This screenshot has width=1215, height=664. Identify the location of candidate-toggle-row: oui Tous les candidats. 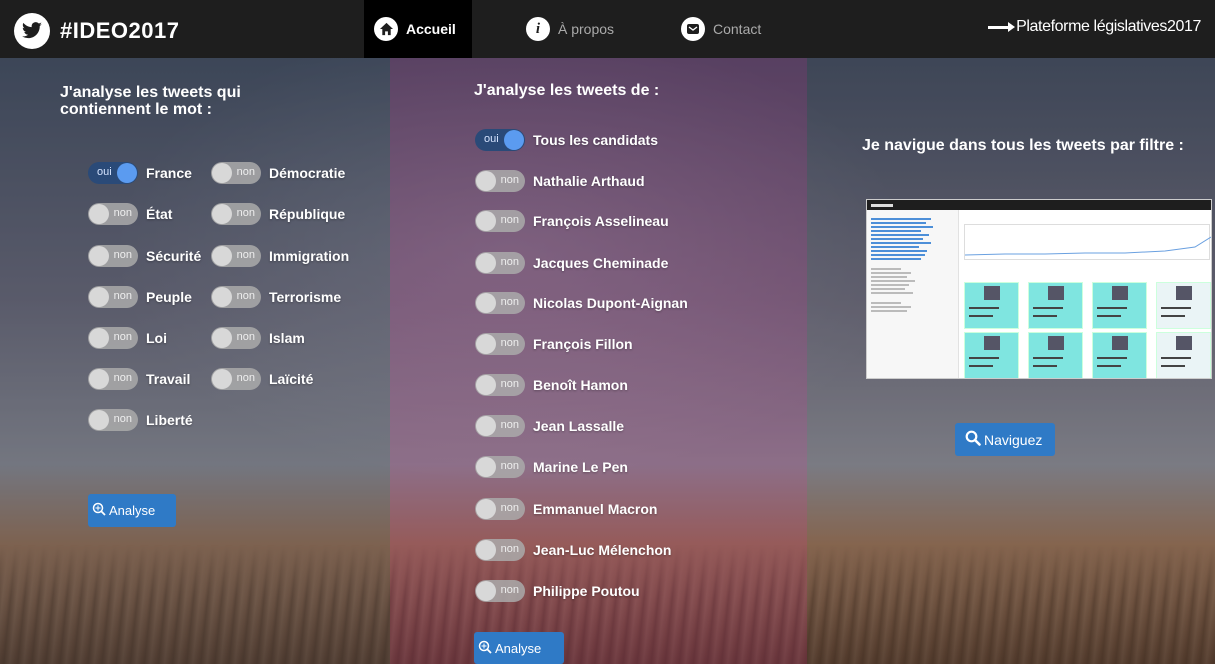
(566, 140).